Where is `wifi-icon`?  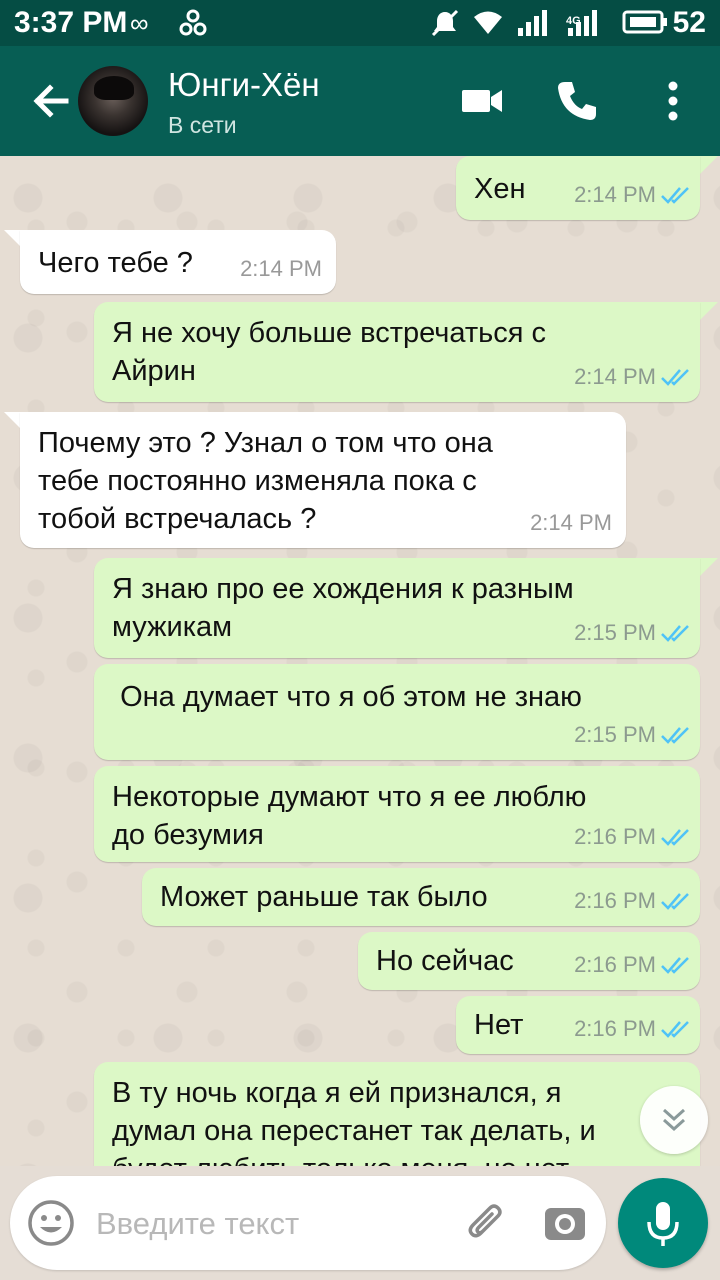 wifi-icon is located at coordinates (488, 25).